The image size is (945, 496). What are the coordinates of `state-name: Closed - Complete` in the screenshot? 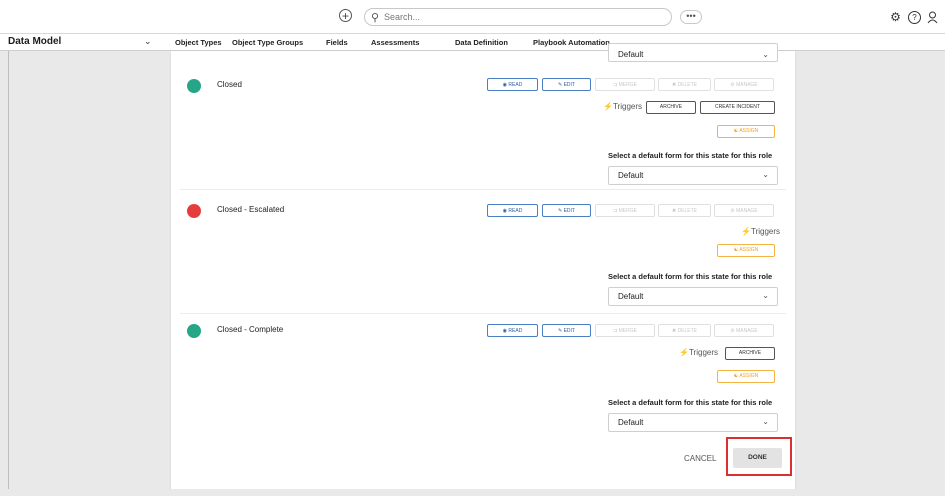 It's located at (250, 329).